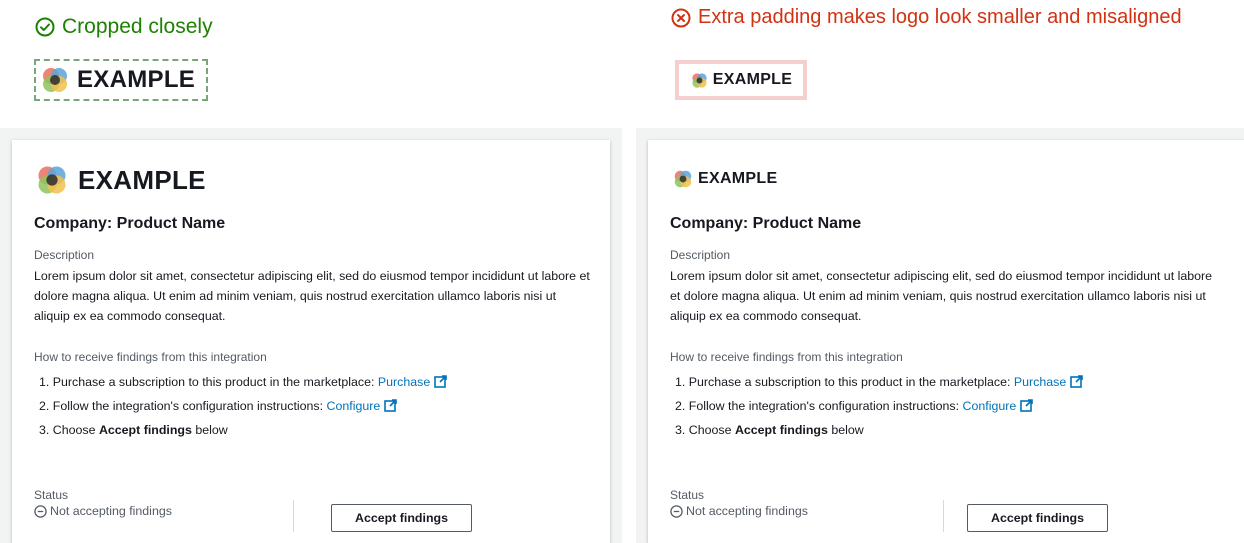 This screenshot has width=1244, height=543. What do you see at coordinates (45, 27) in the screenshot?
I see `check-circle-icon` at bounding box center [45, 27].